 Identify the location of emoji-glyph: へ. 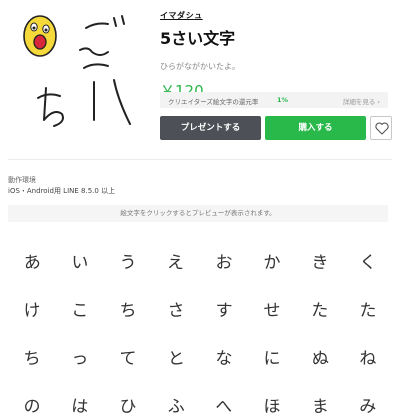
(224, 406).